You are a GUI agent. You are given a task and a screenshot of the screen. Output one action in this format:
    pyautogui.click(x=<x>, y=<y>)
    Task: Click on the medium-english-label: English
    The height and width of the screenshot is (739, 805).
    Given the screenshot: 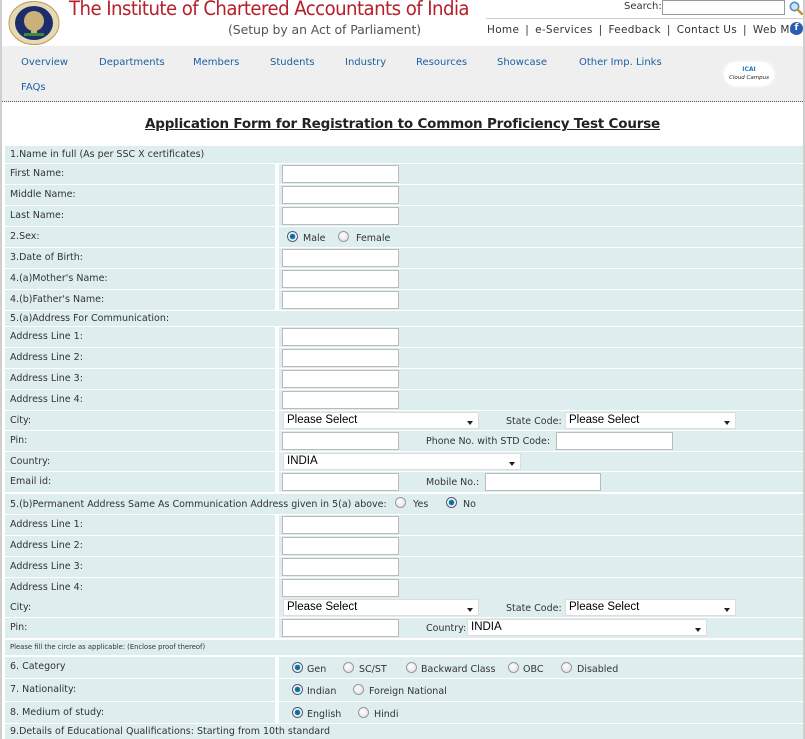 What is the action you would take?
    pyautogui.click(x=324, y=714)
    